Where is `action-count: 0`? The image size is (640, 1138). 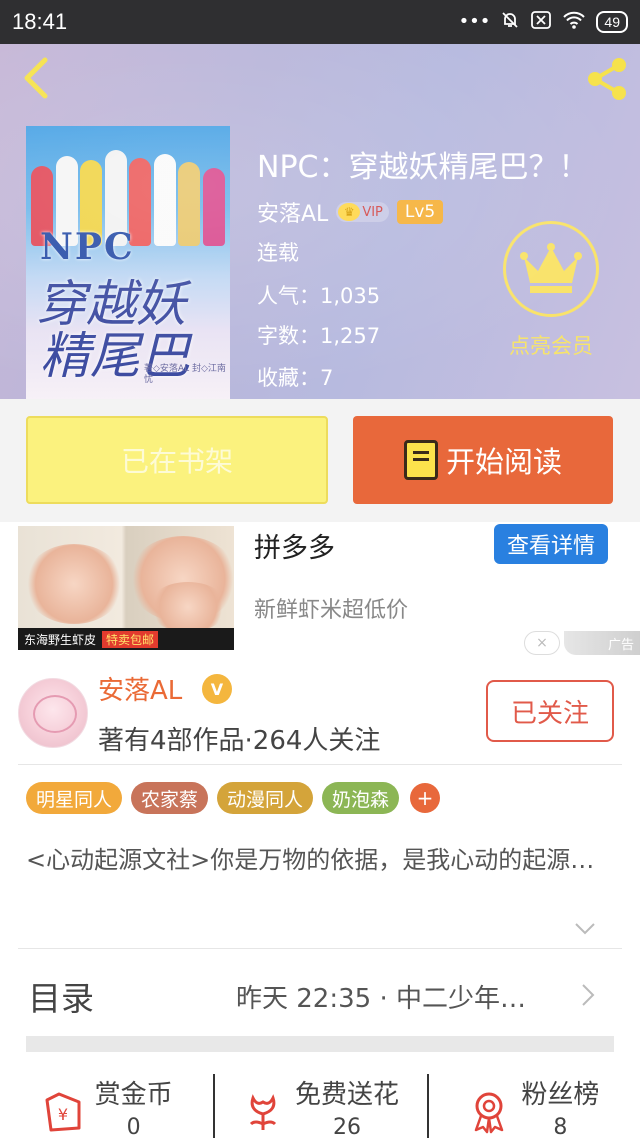
action-count: 0 is located at coordinates (133, 1126).